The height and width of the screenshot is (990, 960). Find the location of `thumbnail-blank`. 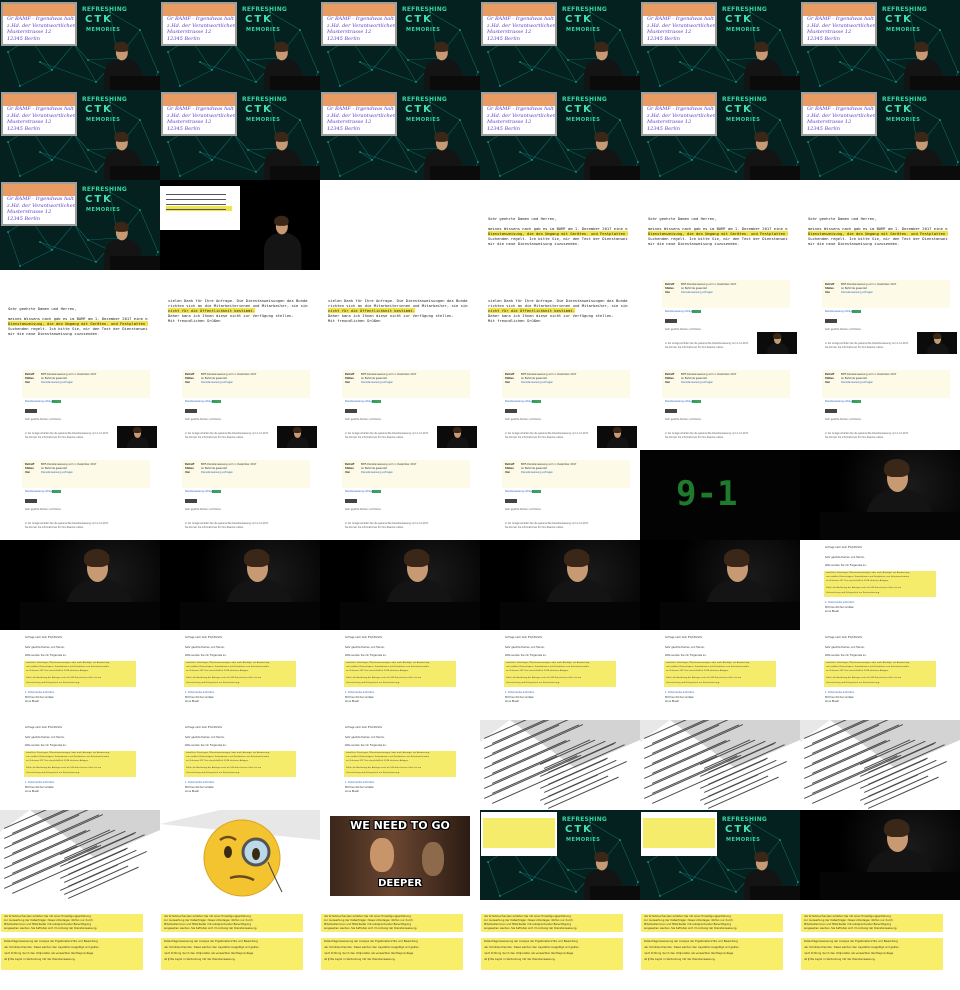

thumbnail-blank is located at coordinates (400, 225).